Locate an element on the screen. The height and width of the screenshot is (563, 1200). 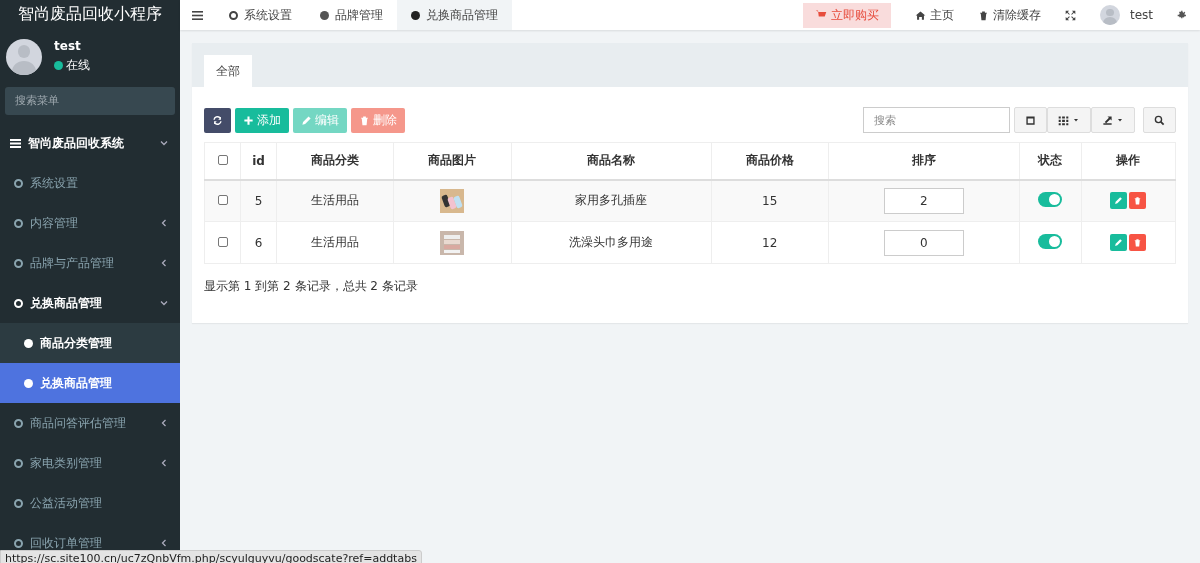
column-header: 商品图片 is located at coordinates (452, 161).